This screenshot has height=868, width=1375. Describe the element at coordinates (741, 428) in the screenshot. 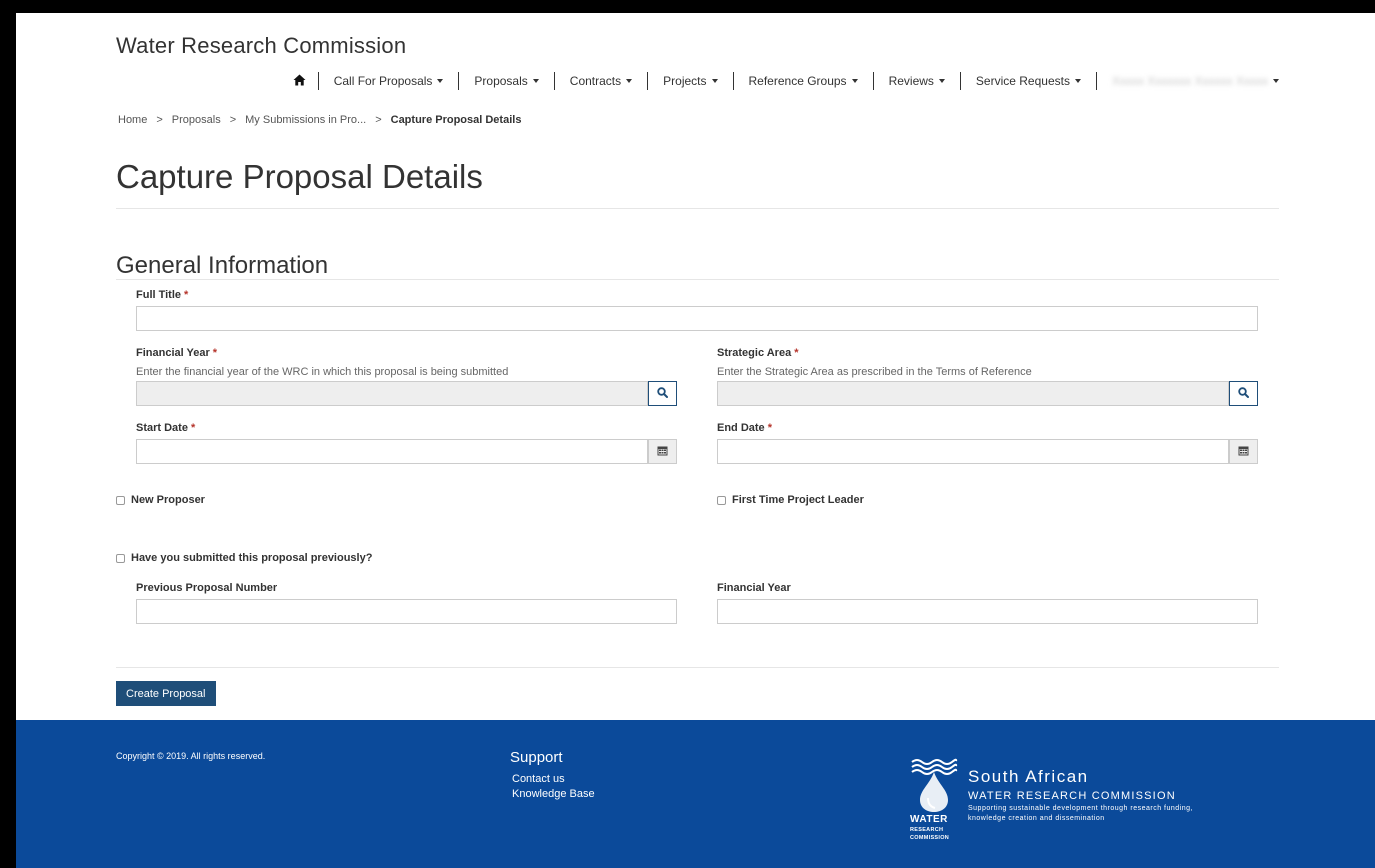

I see `label-text: End Date` at that location.